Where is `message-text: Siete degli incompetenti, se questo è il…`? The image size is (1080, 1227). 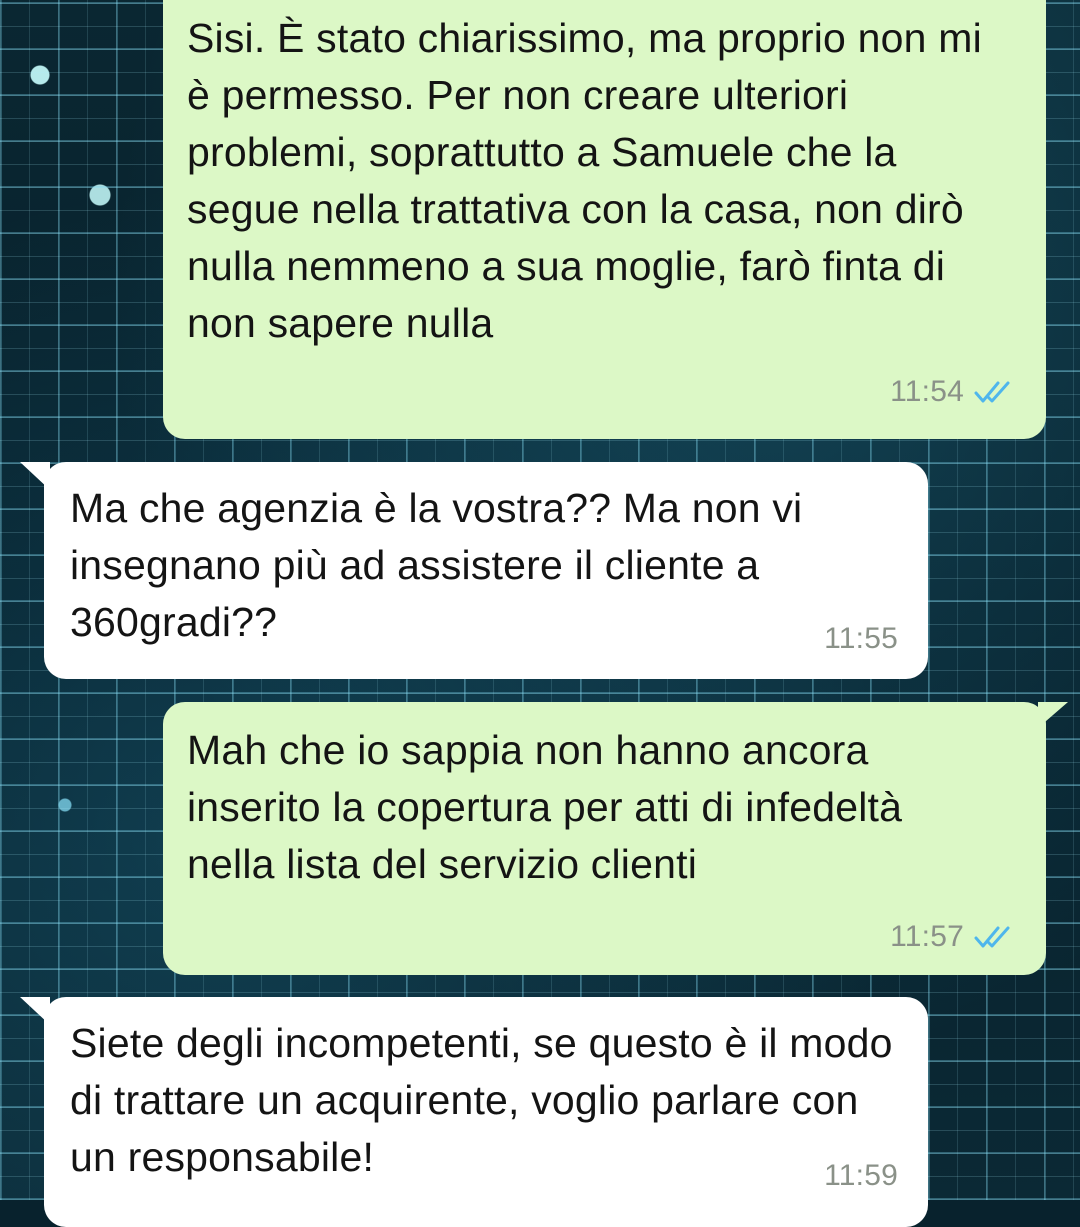 message-text: Siete degli incompetenti, se questo è il… is located at coordinates (481, 1100).